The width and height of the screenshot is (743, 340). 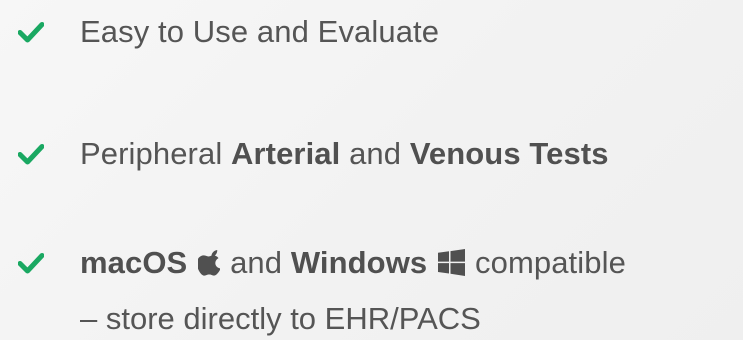 I want to click on feature-text-venous: Venous Tests, so click(x=509, y=153).